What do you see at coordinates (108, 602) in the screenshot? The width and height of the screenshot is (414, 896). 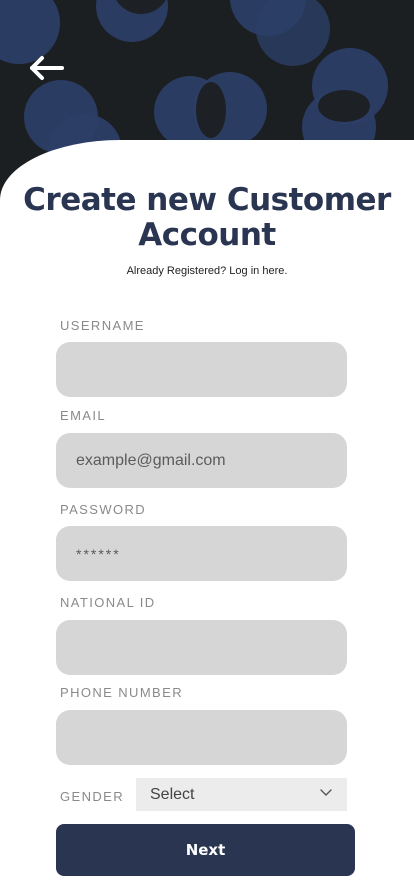 I see `national-id-label: NATIONAL ID` at bounding box center [108, 602].